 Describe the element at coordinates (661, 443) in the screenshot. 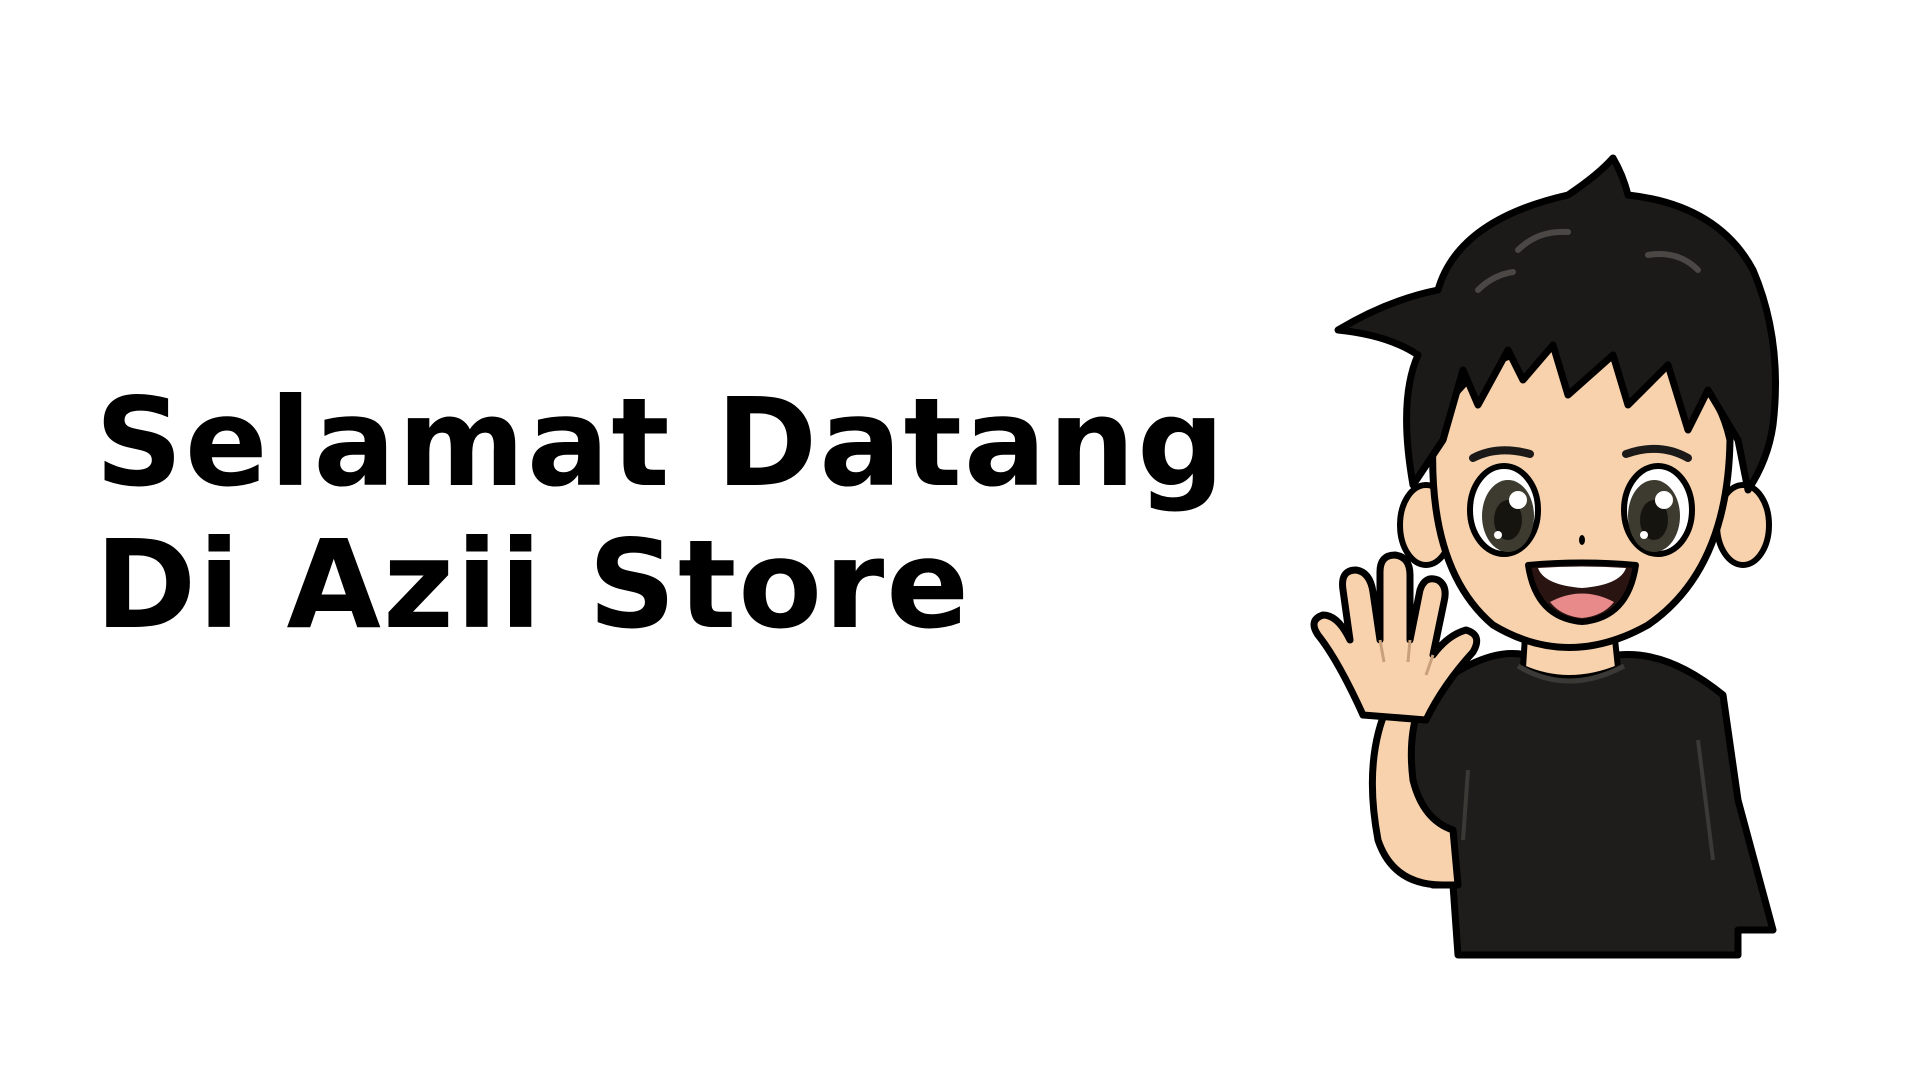

I see `welcome-line-1: Selamat Datang` at that location.